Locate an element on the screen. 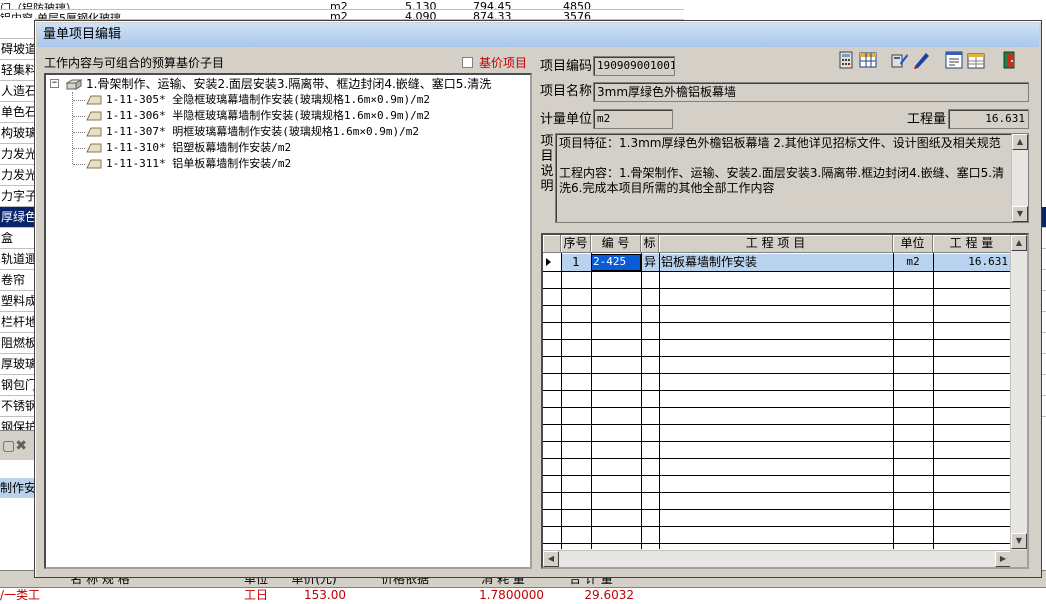 The width and height of the screenshot is (1046, 604). bg-resource-row: /一类工 工日 153.00 1.7800000 29.6032 is located at coordinates (523, 596).